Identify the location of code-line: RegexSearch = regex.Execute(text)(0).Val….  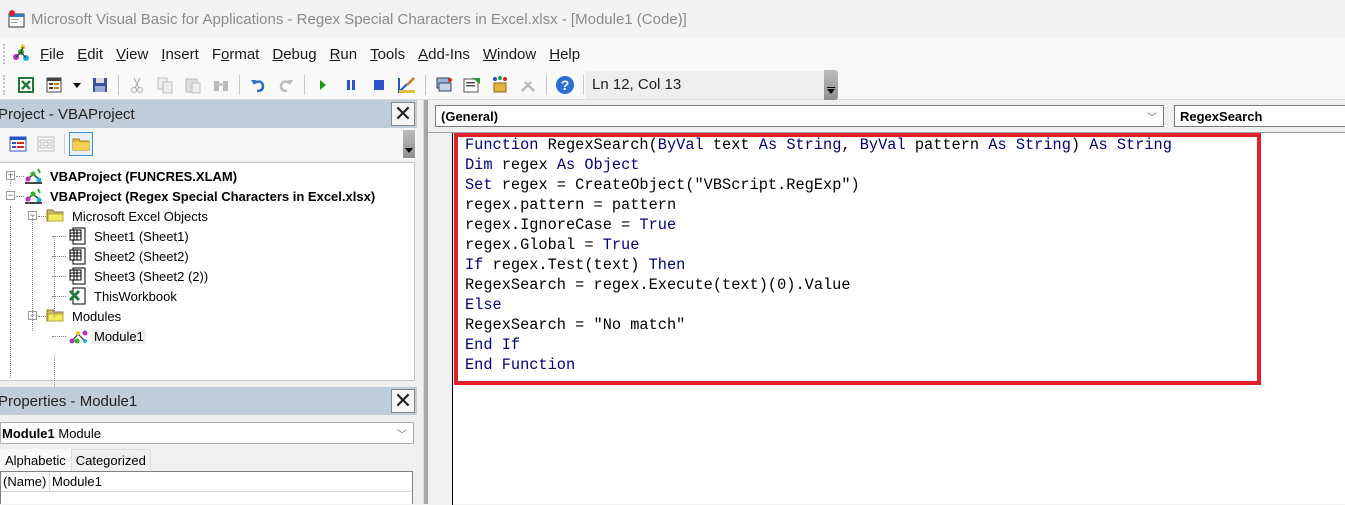
(818, 285).